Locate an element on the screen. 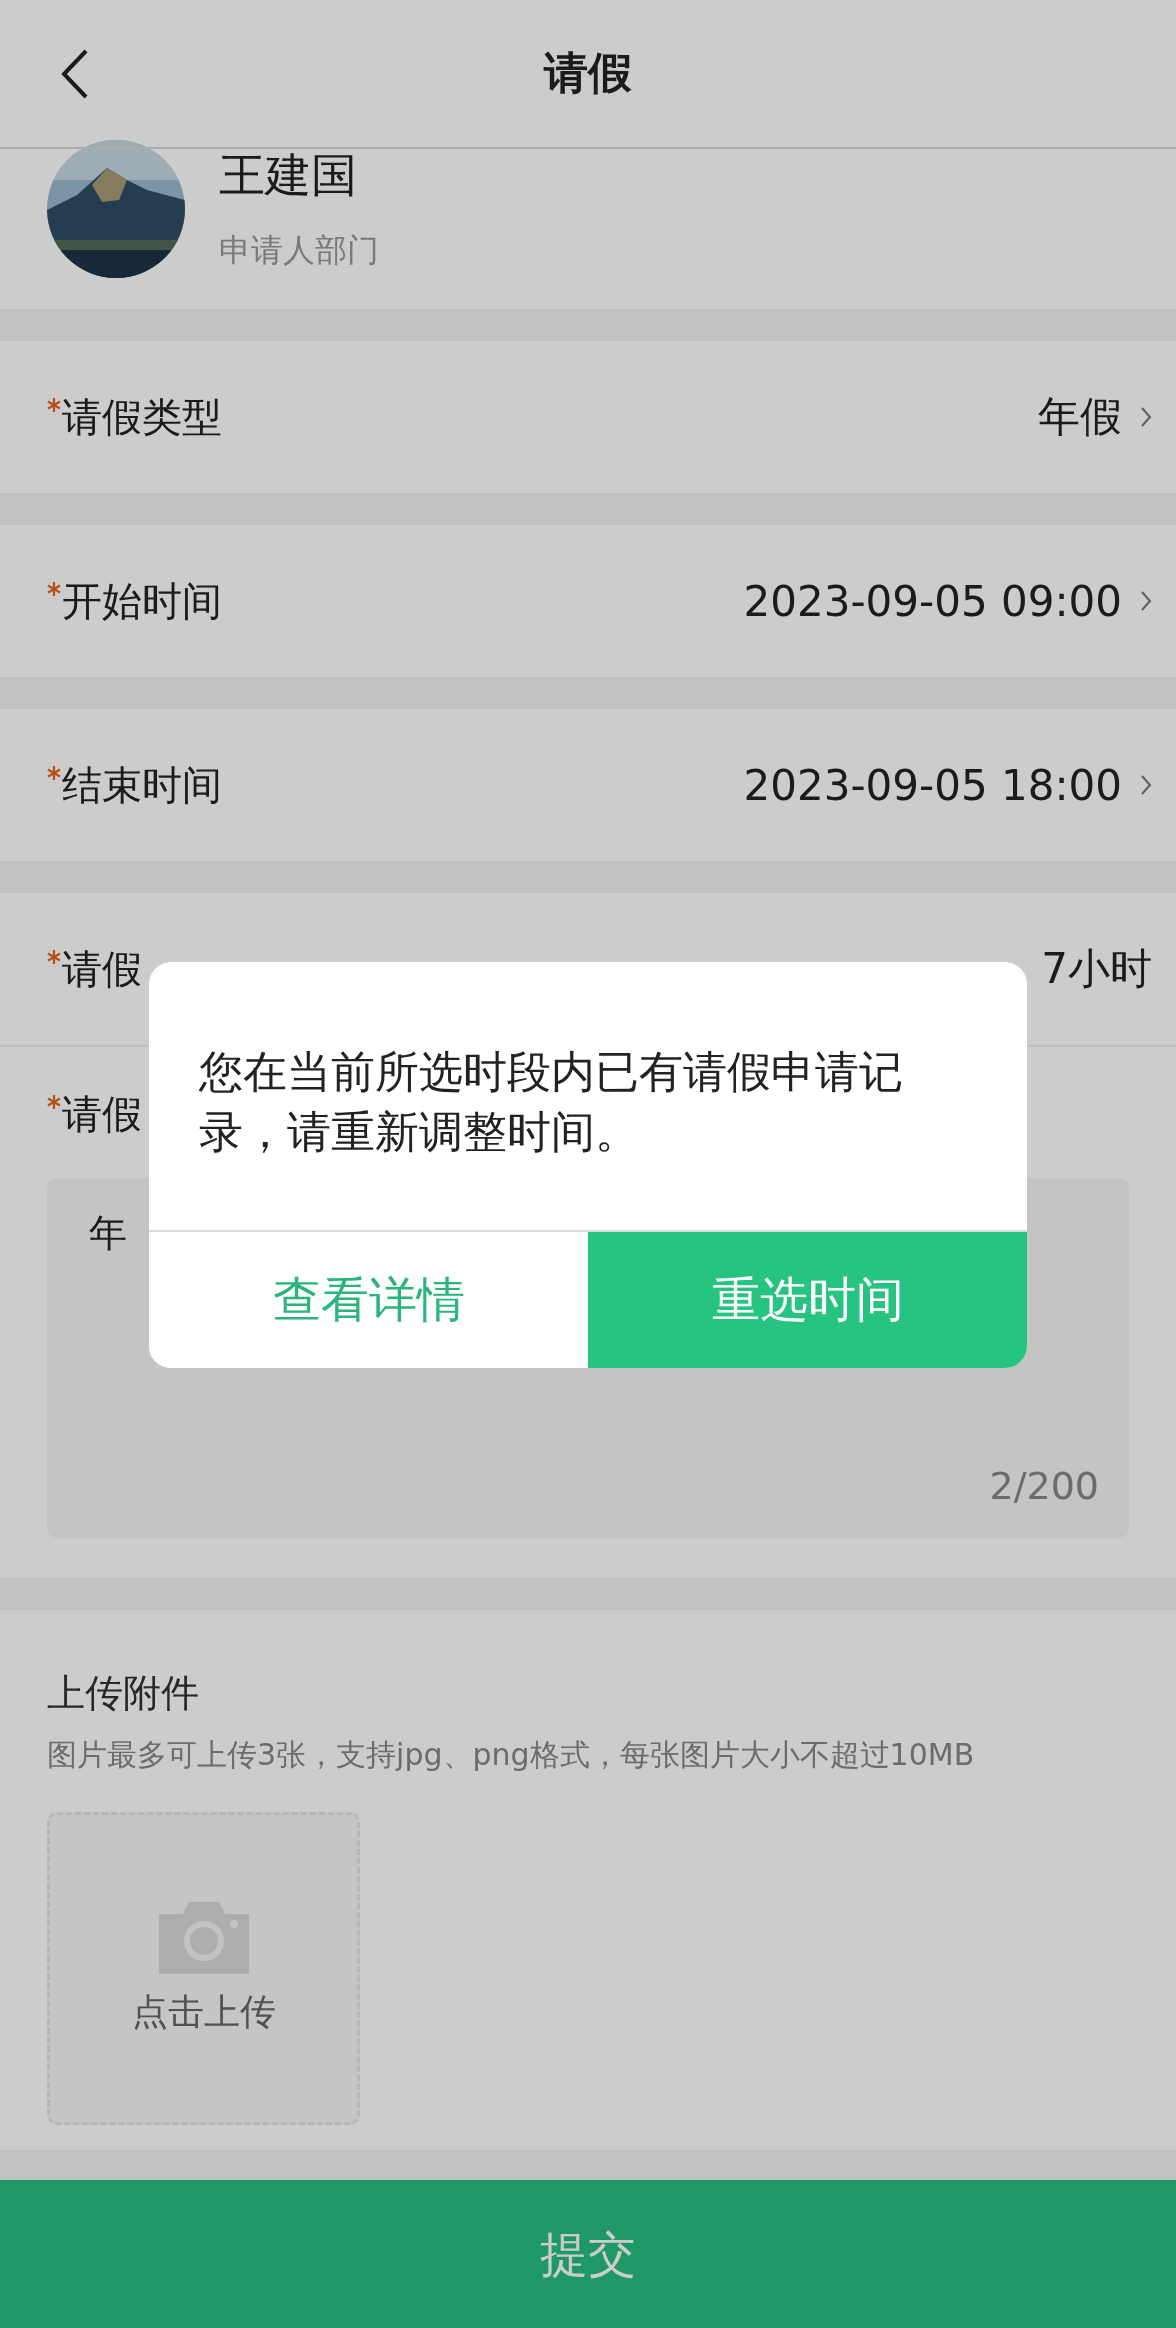 The height and width of the screenshot is (2328, 1176). upload-button: 点击上传 is located at coordinates (203, 1968).